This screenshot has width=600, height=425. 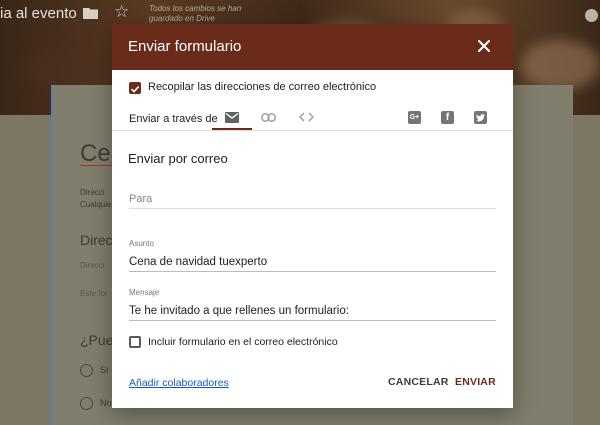 I want to click on option-label: Sí, so click(x=104, y=370).